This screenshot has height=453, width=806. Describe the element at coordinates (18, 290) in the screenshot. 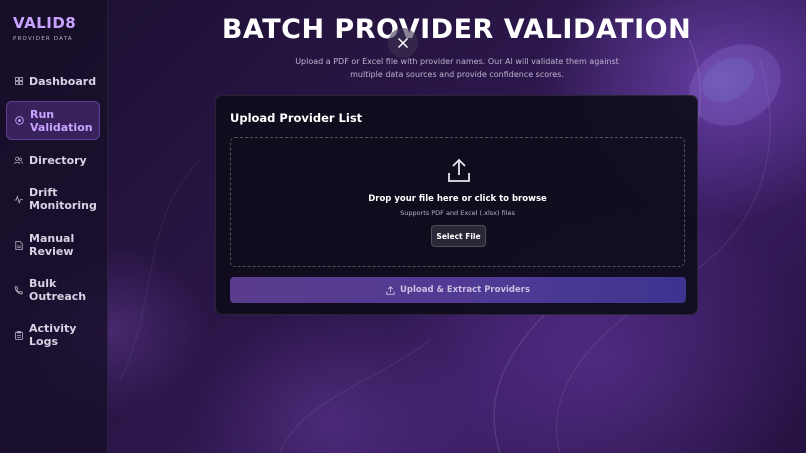

I see `phone-icon` at that location.